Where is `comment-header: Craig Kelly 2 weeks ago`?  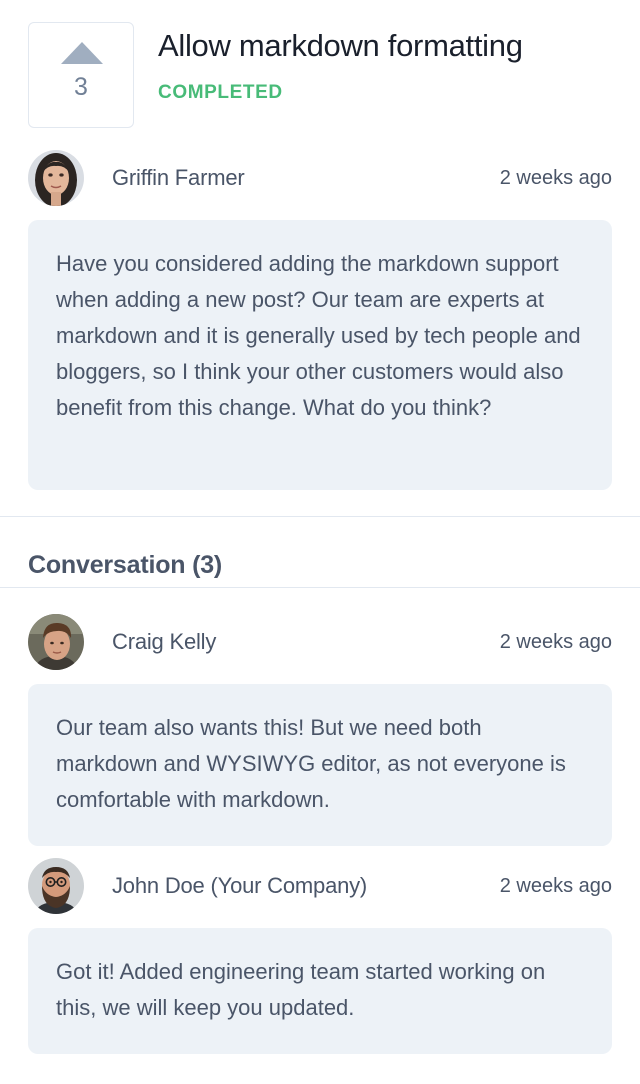
comment-header: Craig Kelly 2 weeks ago is located at coordinates (320, 643).